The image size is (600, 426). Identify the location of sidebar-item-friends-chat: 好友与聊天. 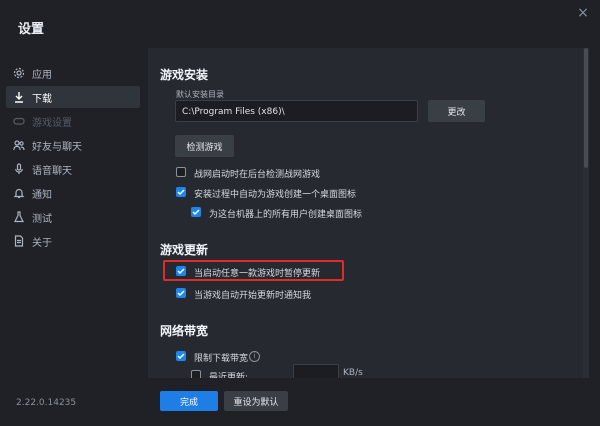
(73, 145).